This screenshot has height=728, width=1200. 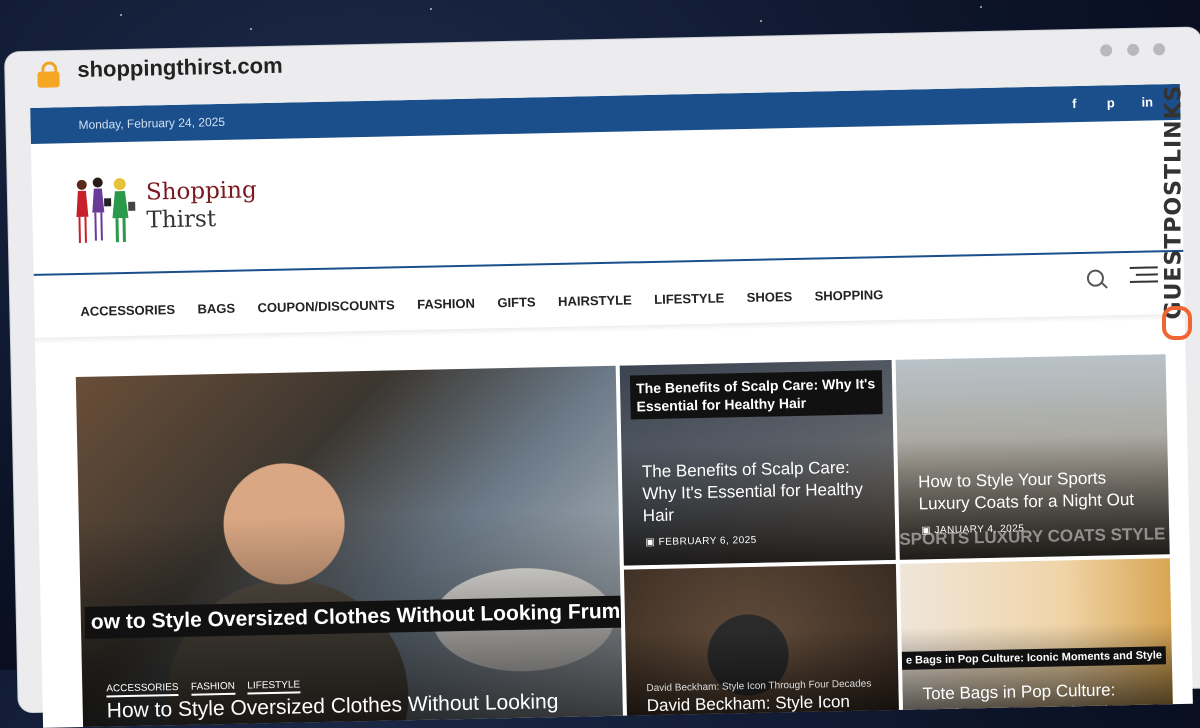 I want to click on tag-lifestyle: LIFESTYLE, so click(x=274, y=687).